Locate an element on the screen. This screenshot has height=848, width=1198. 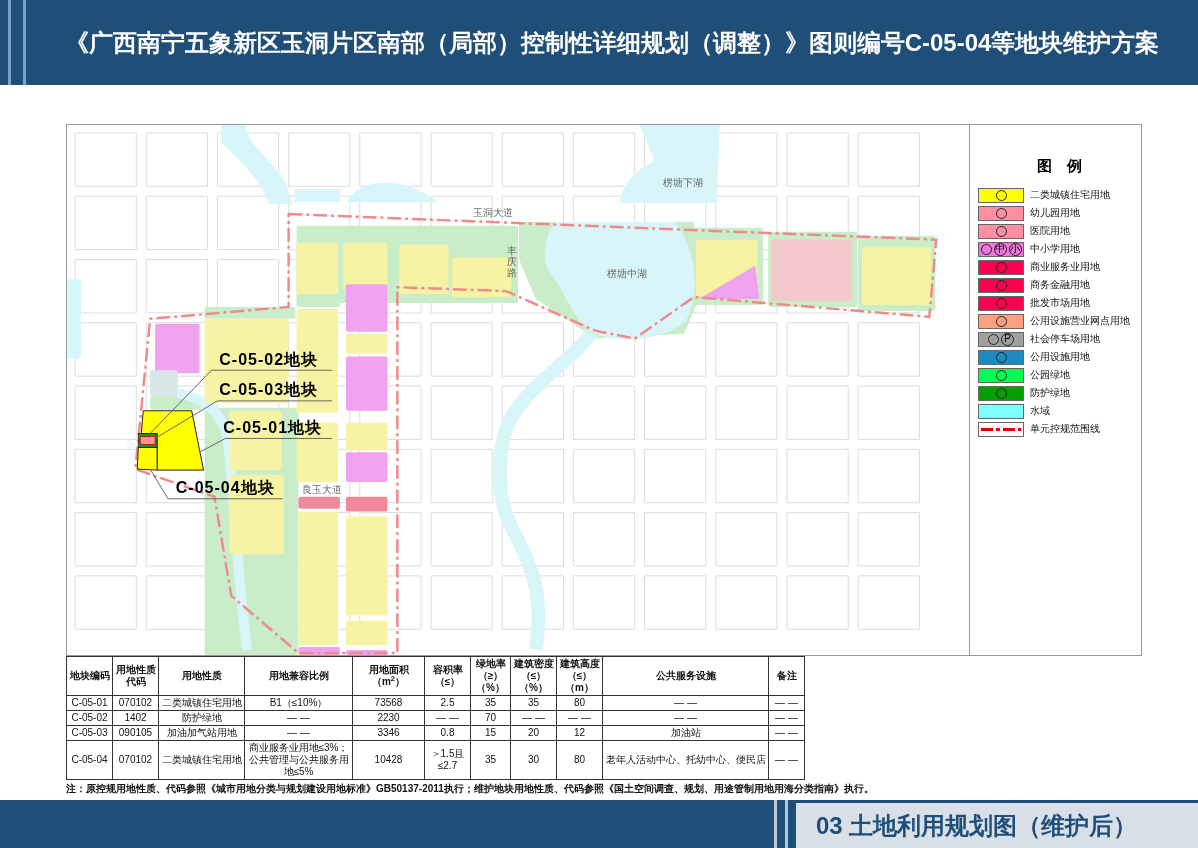
legend-label: 单元控规范围线 is located at coordinates (1065, 429).